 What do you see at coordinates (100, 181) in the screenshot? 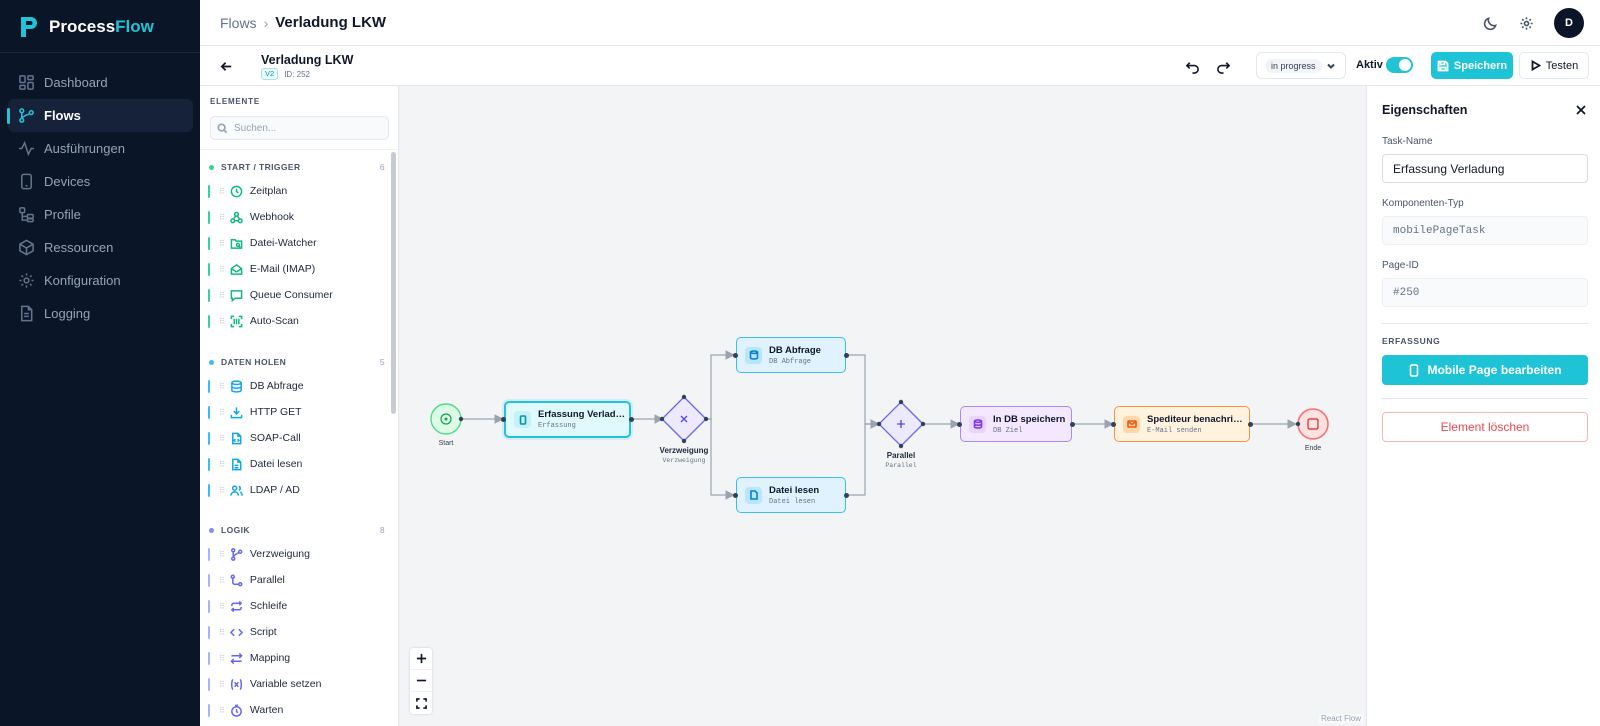
I see `nav-item-devices: Devices` at bounding box center [100, 181].